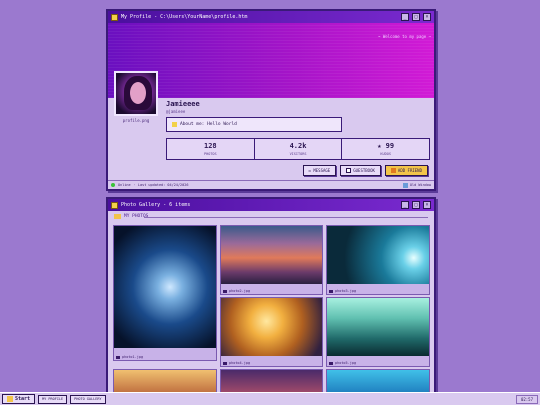 Image resolution: width=540 pixels, height=405 pixels. What do you see at coordinates (393, 170) in the screenshot?
I see `add-user-icon` at bounding box center [393, 170].